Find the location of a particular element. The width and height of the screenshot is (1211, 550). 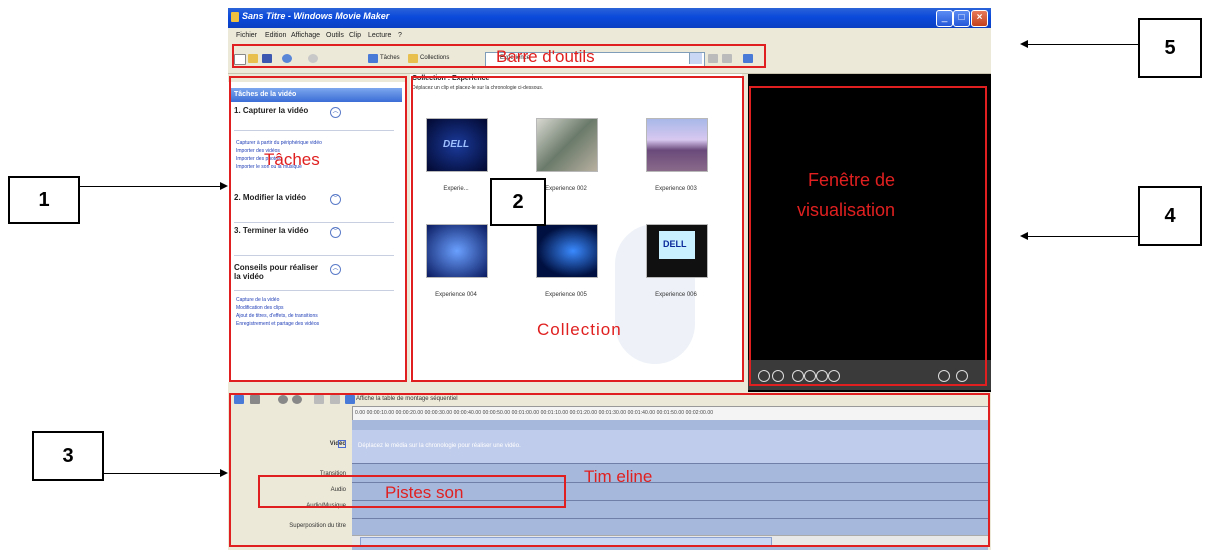

preview-annotation-line1: Fenêtre de is located at coordinates (852, 180).